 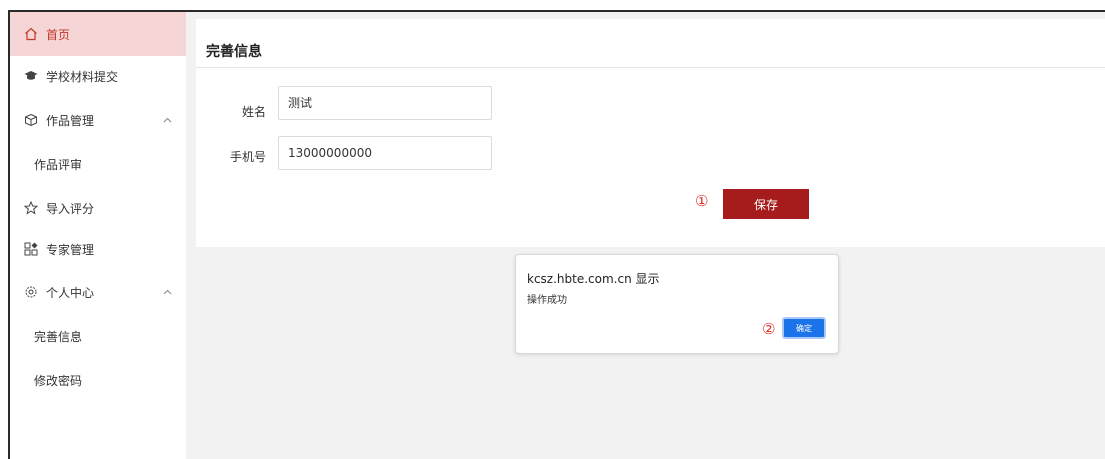 I want to click on cube-icon, so click(x=31, y=120).